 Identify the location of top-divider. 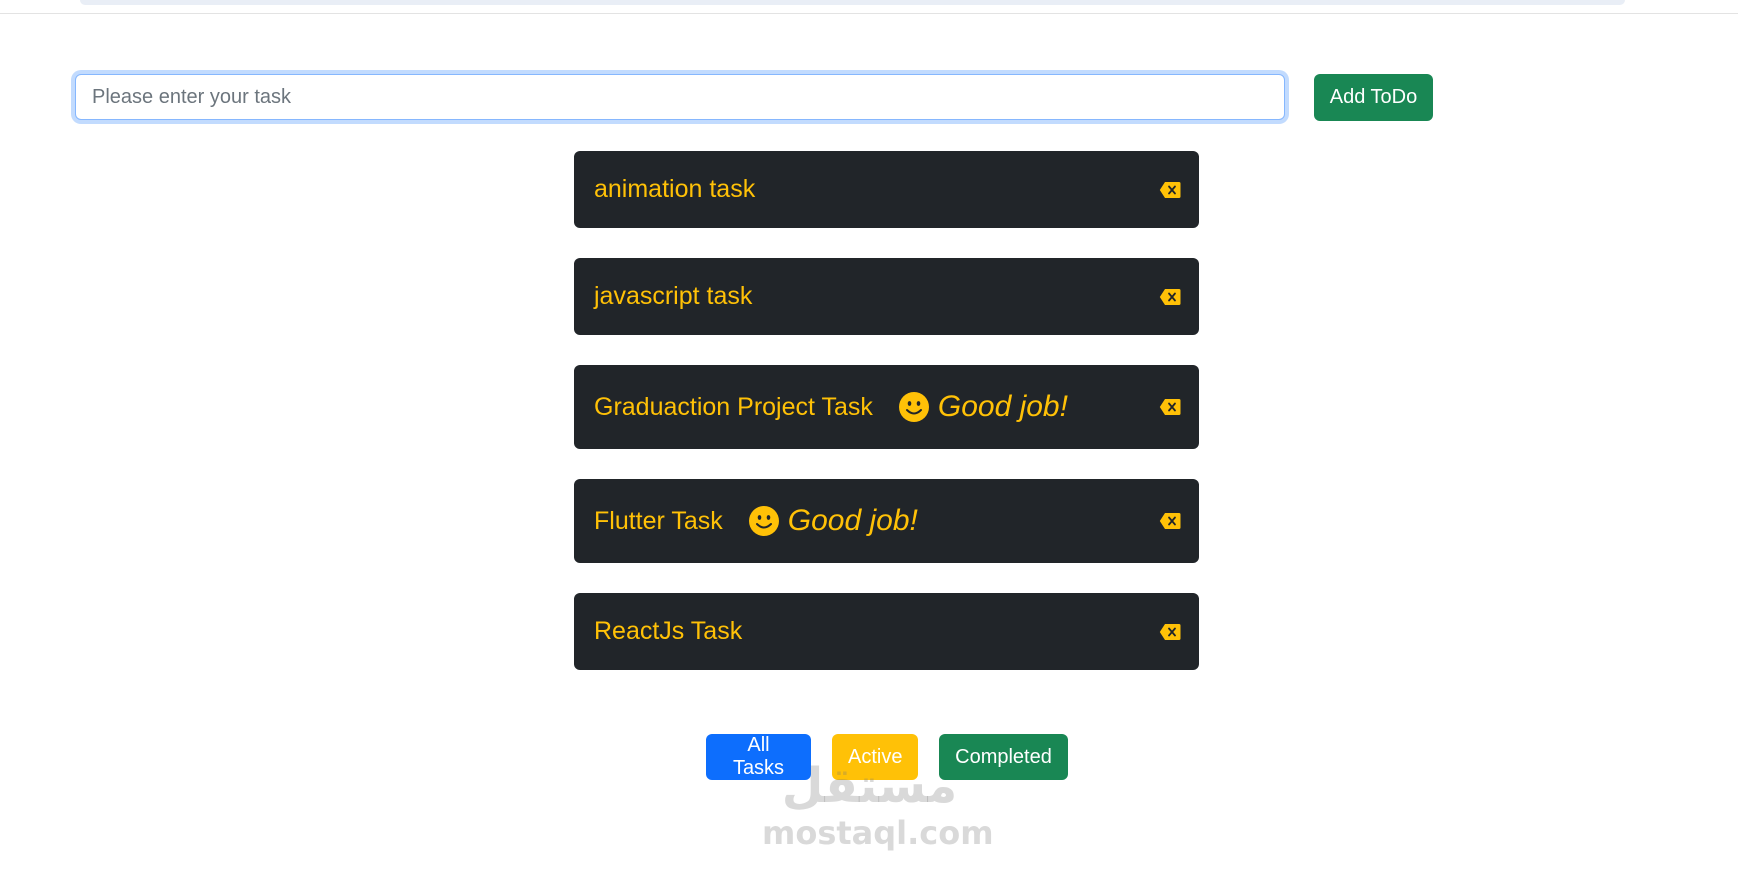
(869, 13).